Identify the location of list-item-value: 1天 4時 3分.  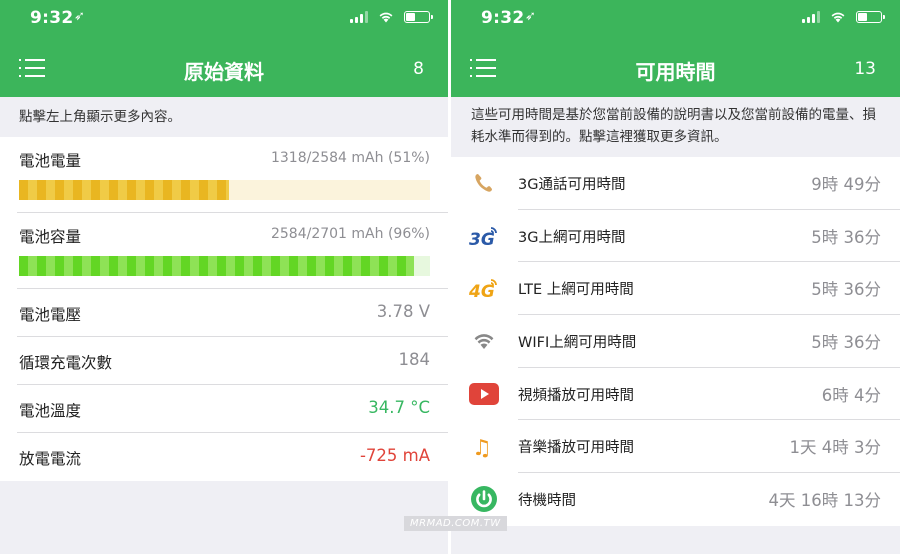
(835, 448).